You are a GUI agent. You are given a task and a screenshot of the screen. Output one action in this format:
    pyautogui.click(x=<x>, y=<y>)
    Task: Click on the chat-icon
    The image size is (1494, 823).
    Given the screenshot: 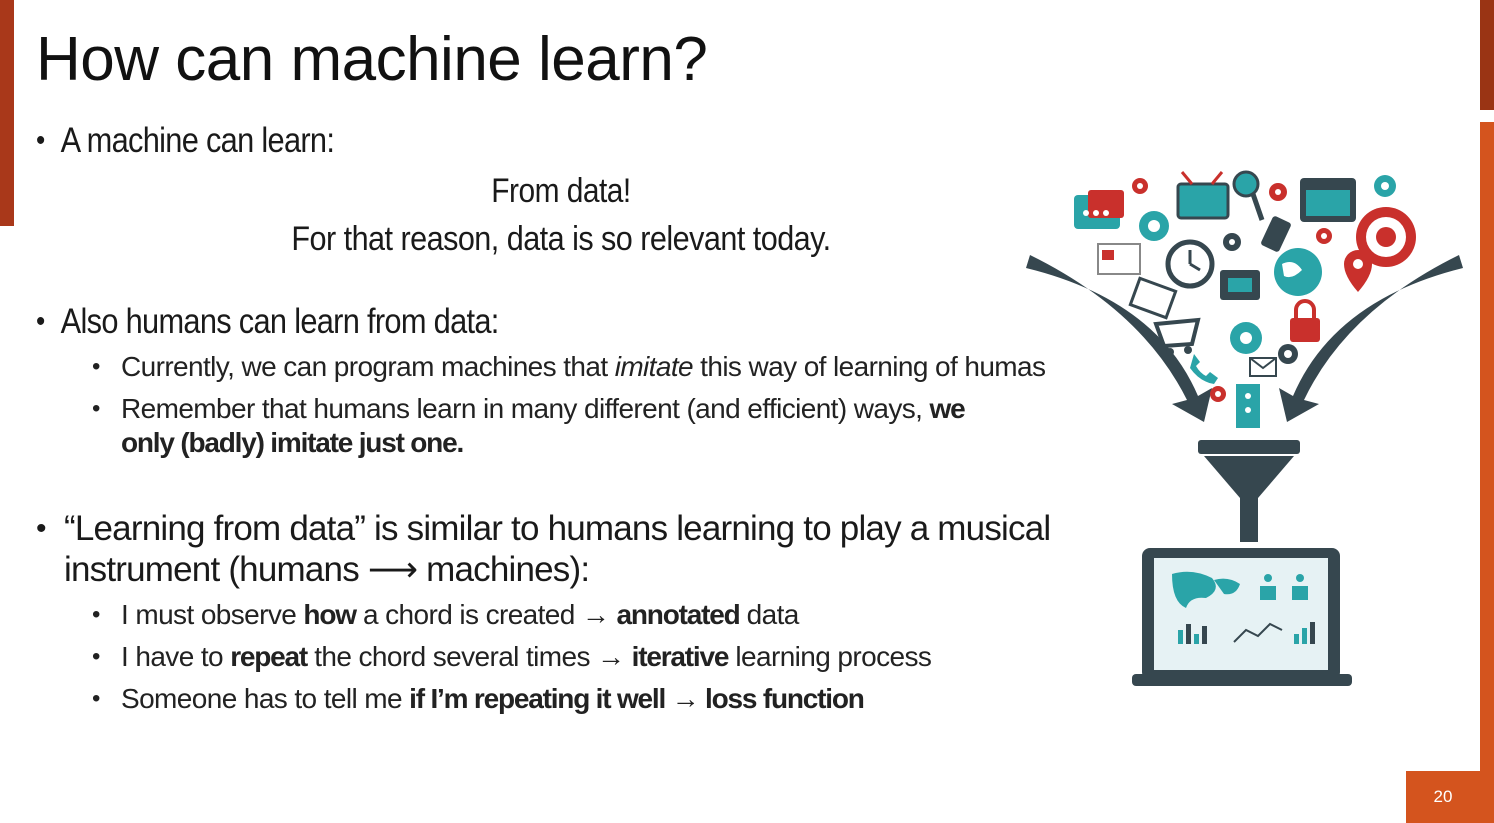 What is the action you would take?
    pyautogui.click(x=1099, y=209)
    